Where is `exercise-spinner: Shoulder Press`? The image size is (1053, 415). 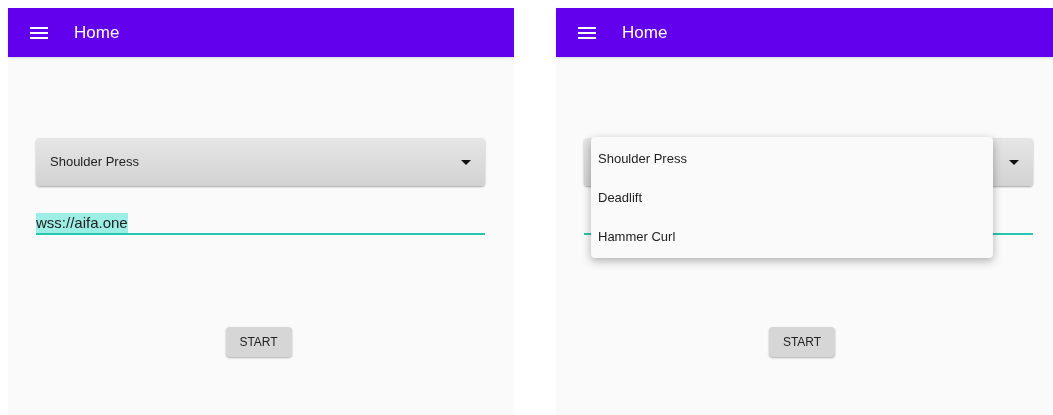 exercise-spinner: Shoulder Press is located at coordinates (260, 162).